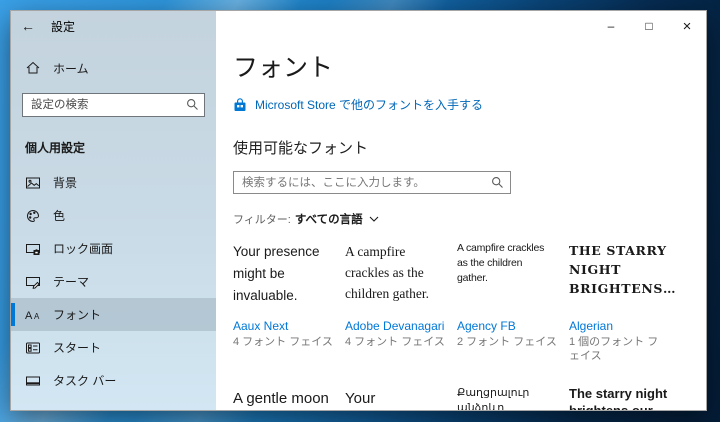 The image size is (720, 422). Describe the element at coordinates (469, 219) in the screenshot. I see `language-filter-dropdown: フィルター: すべての言語` at that location.